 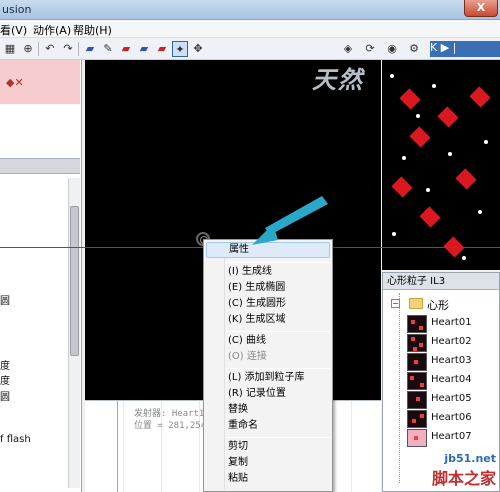 What do you see at coordinates (268, 394) in the screenshot?
I see `menu-item-record-position: (R) 记录位置` at bounding box center [268, 394].